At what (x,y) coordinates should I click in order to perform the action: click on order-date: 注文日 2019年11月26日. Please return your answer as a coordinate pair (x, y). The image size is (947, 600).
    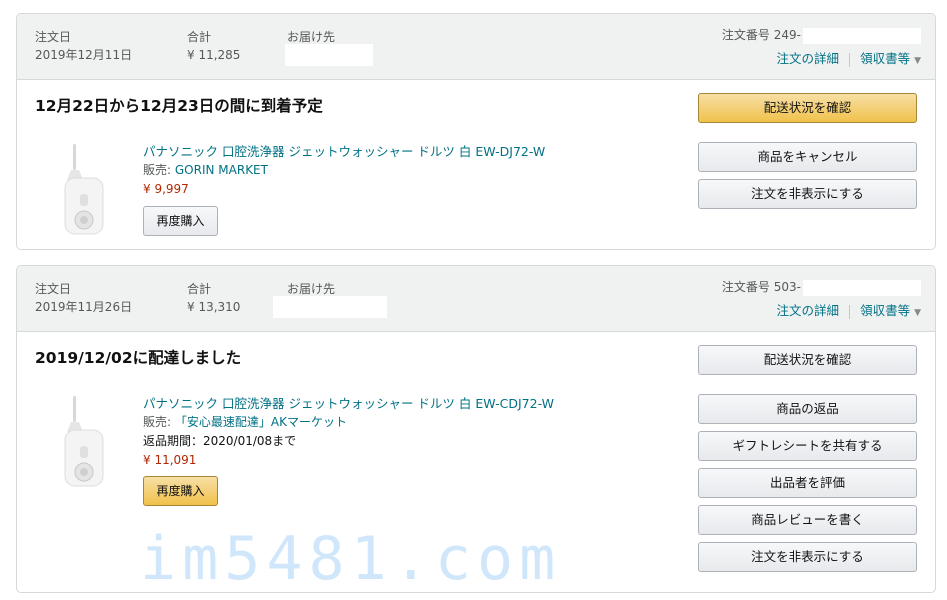
    Looking at the image, I should click on (83, 298).